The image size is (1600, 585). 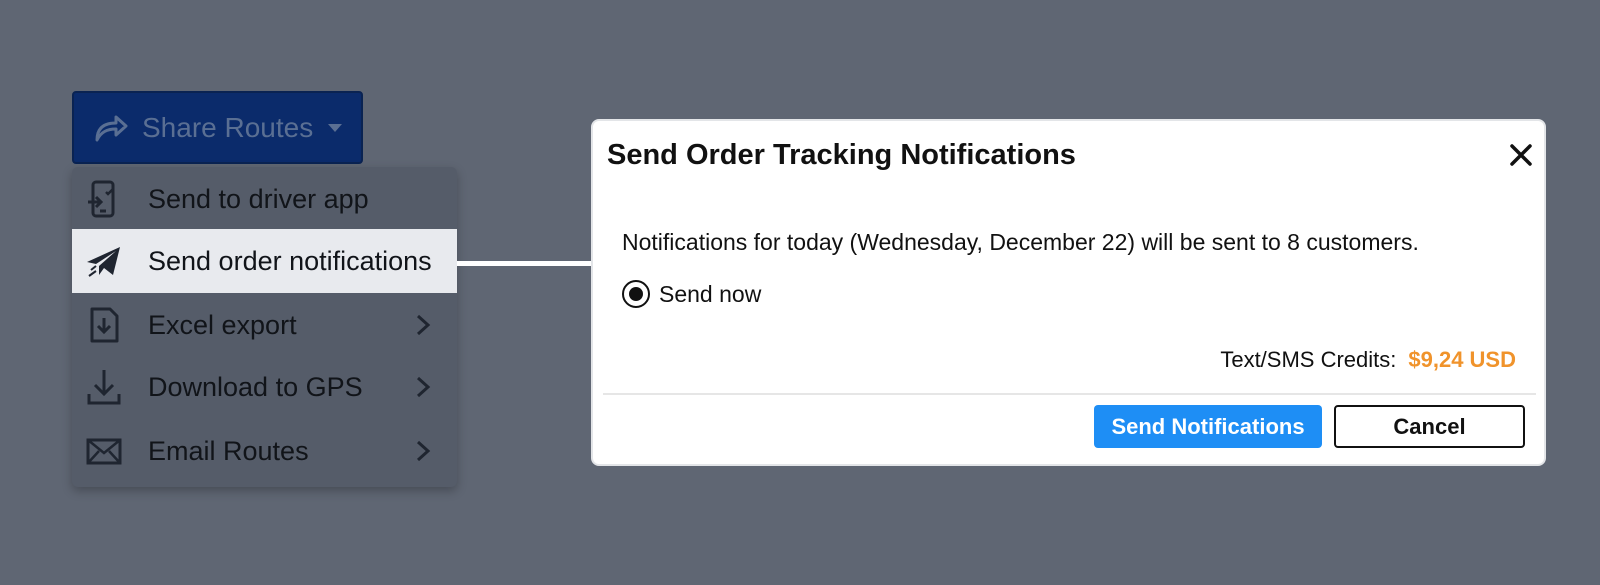 I want to click on menu-item-download-to-gps: Download to GPS, so click(x=264, y=387).